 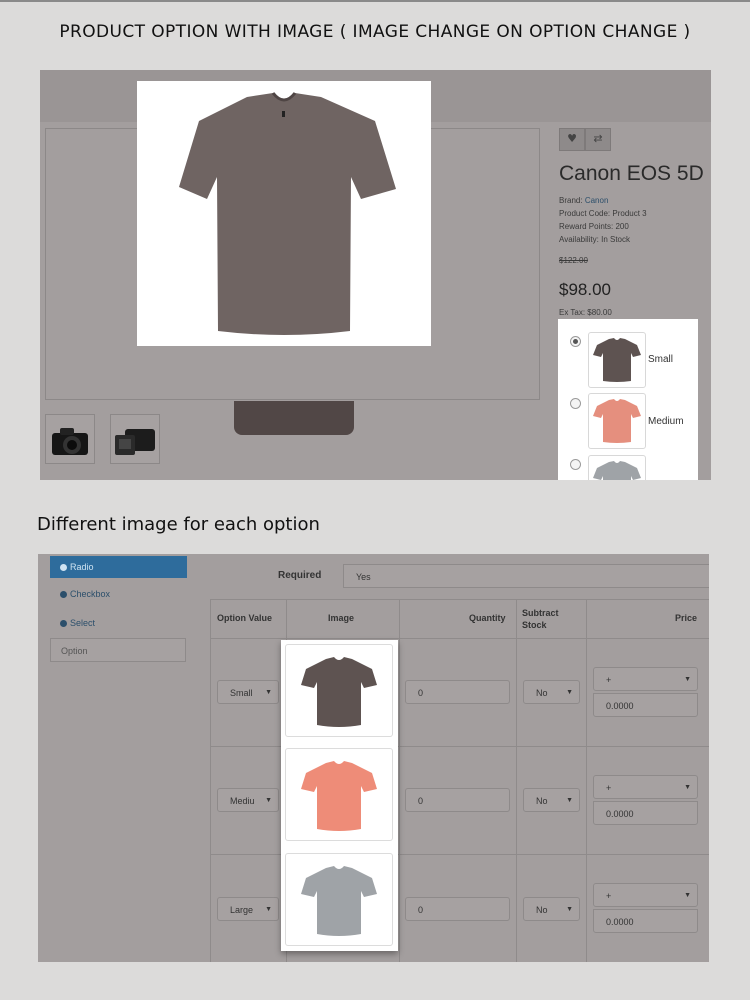 What do you see at coordinates (666, 421) in the screenshot?
I see `option-label-medium: Medium` at bounding box center [666, 421].